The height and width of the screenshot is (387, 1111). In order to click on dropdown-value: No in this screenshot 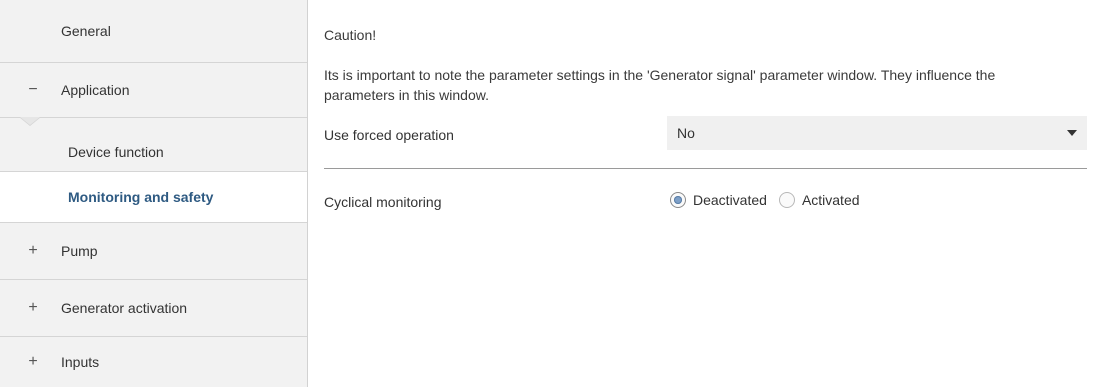, I will do `click(686, 133)`.